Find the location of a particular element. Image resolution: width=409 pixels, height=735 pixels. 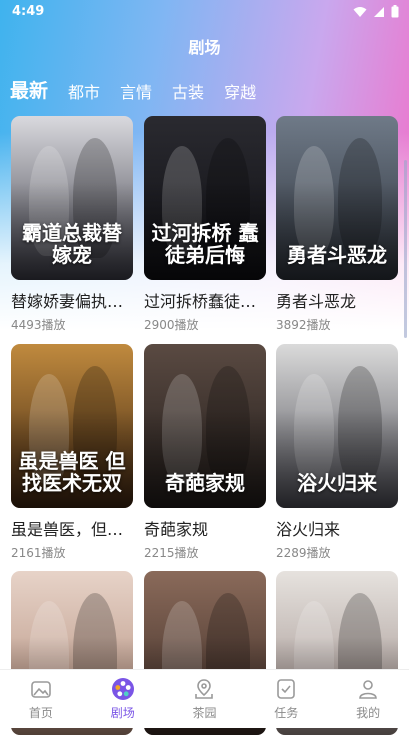

drama-card: 霸道总裁替嫁宠替嫁娇妻偏执… 4493播放 is located at coordinates (72, 224).